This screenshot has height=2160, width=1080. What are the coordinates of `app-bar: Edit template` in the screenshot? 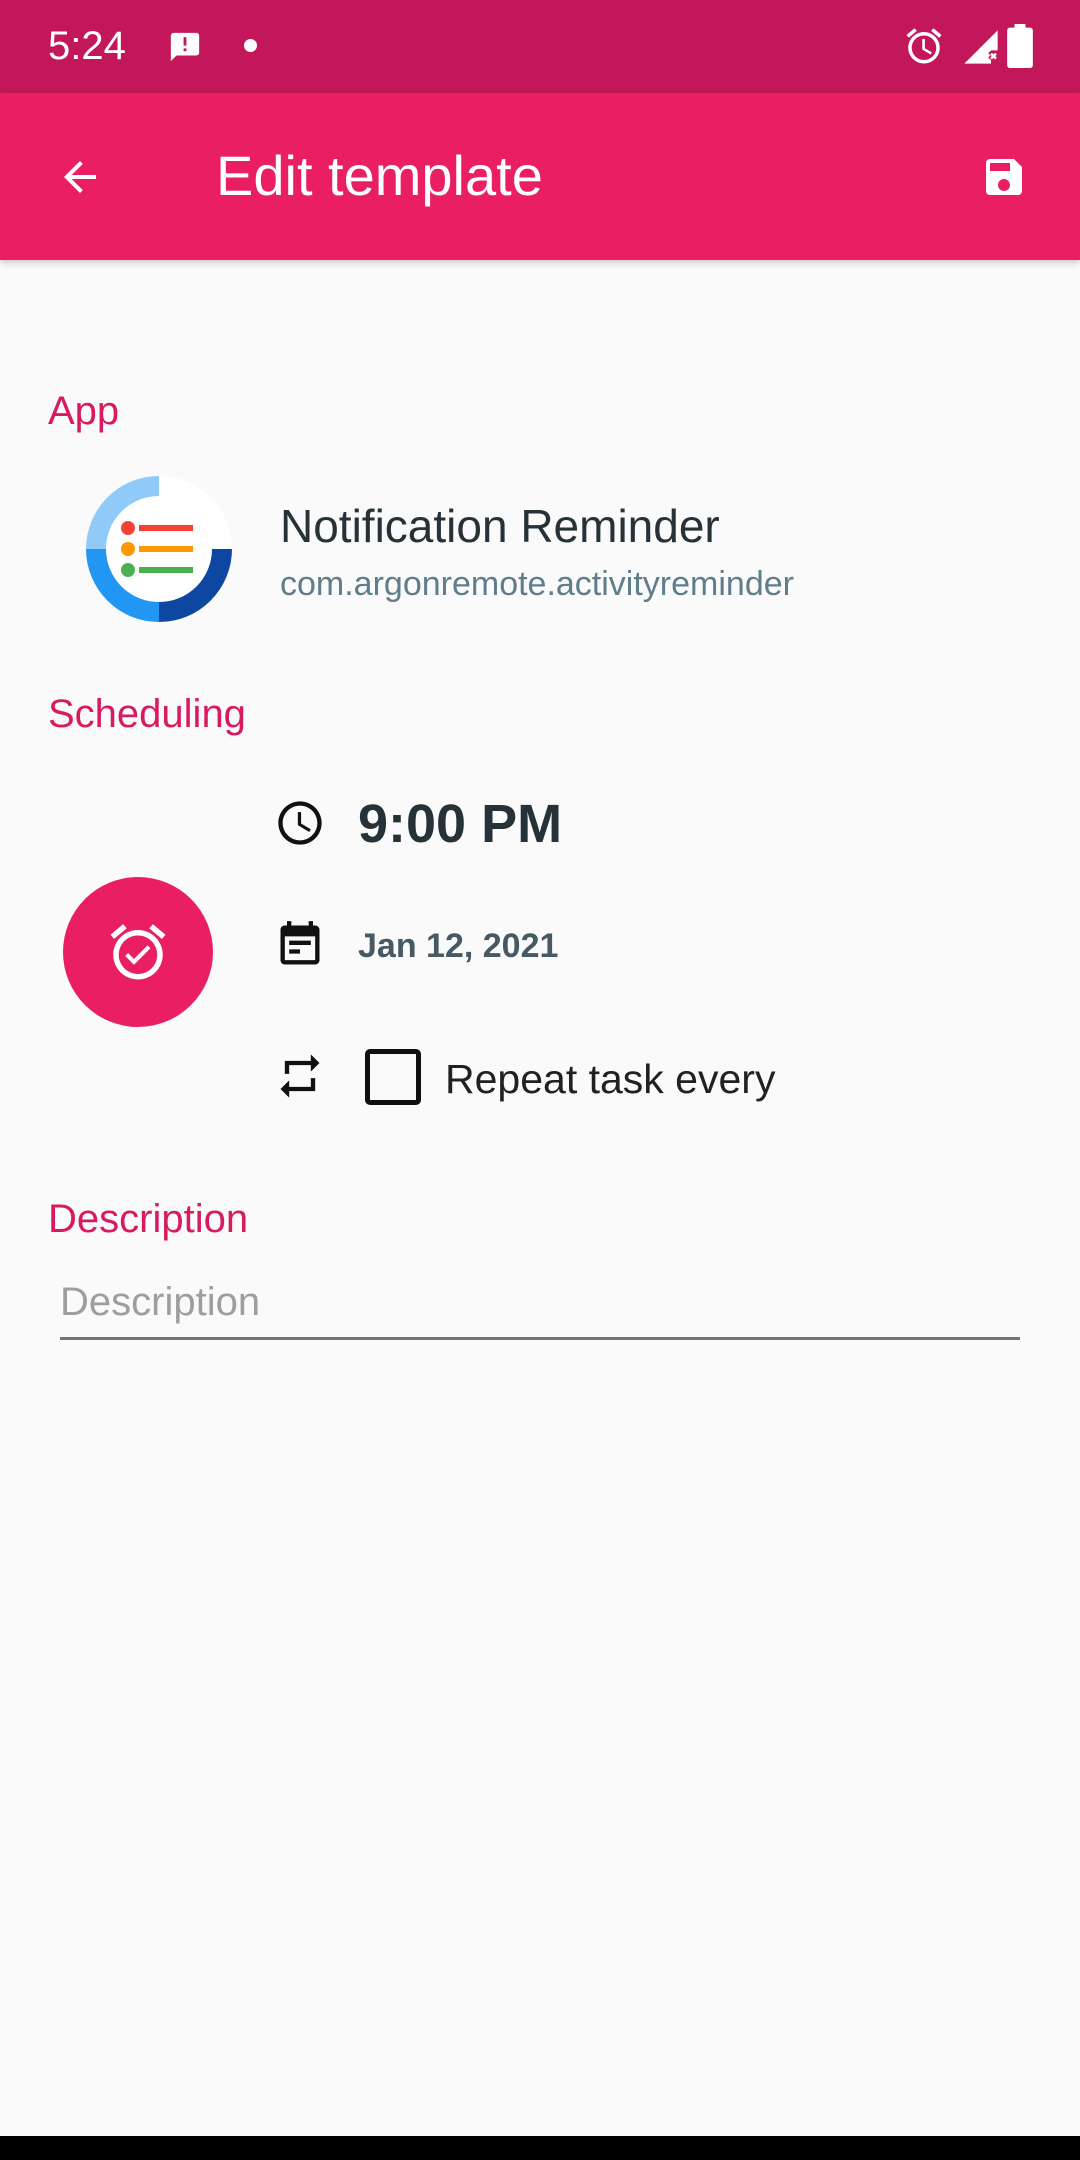 It's located at (540, 176).